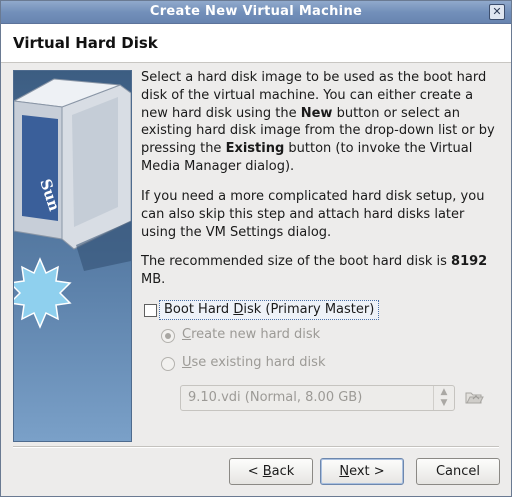  Describe the element at coordinates (474, 397) in the screenshot. I see `open-folder-icon` at that location.